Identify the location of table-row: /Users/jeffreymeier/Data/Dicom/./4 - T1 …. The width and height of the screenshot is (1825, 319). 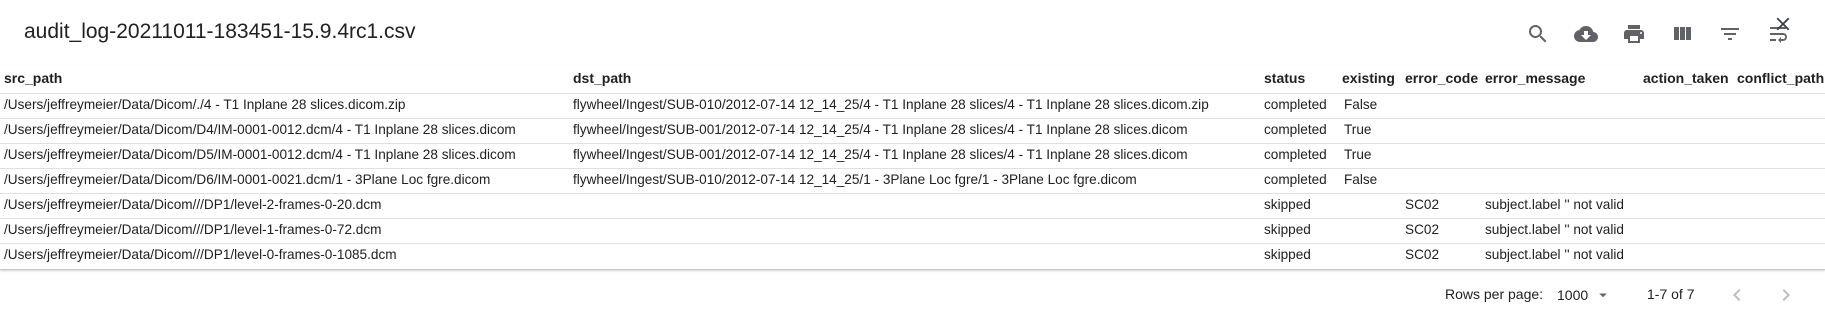
(912, 106).